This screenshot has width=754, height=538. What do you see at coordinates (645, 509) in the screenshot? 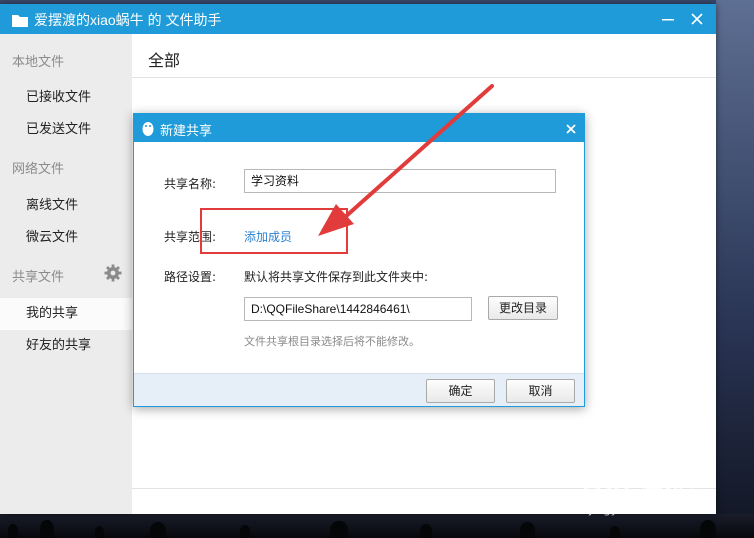
I see `watermark-url: jingyan.baidu.com` at bounding box center [645, 509].